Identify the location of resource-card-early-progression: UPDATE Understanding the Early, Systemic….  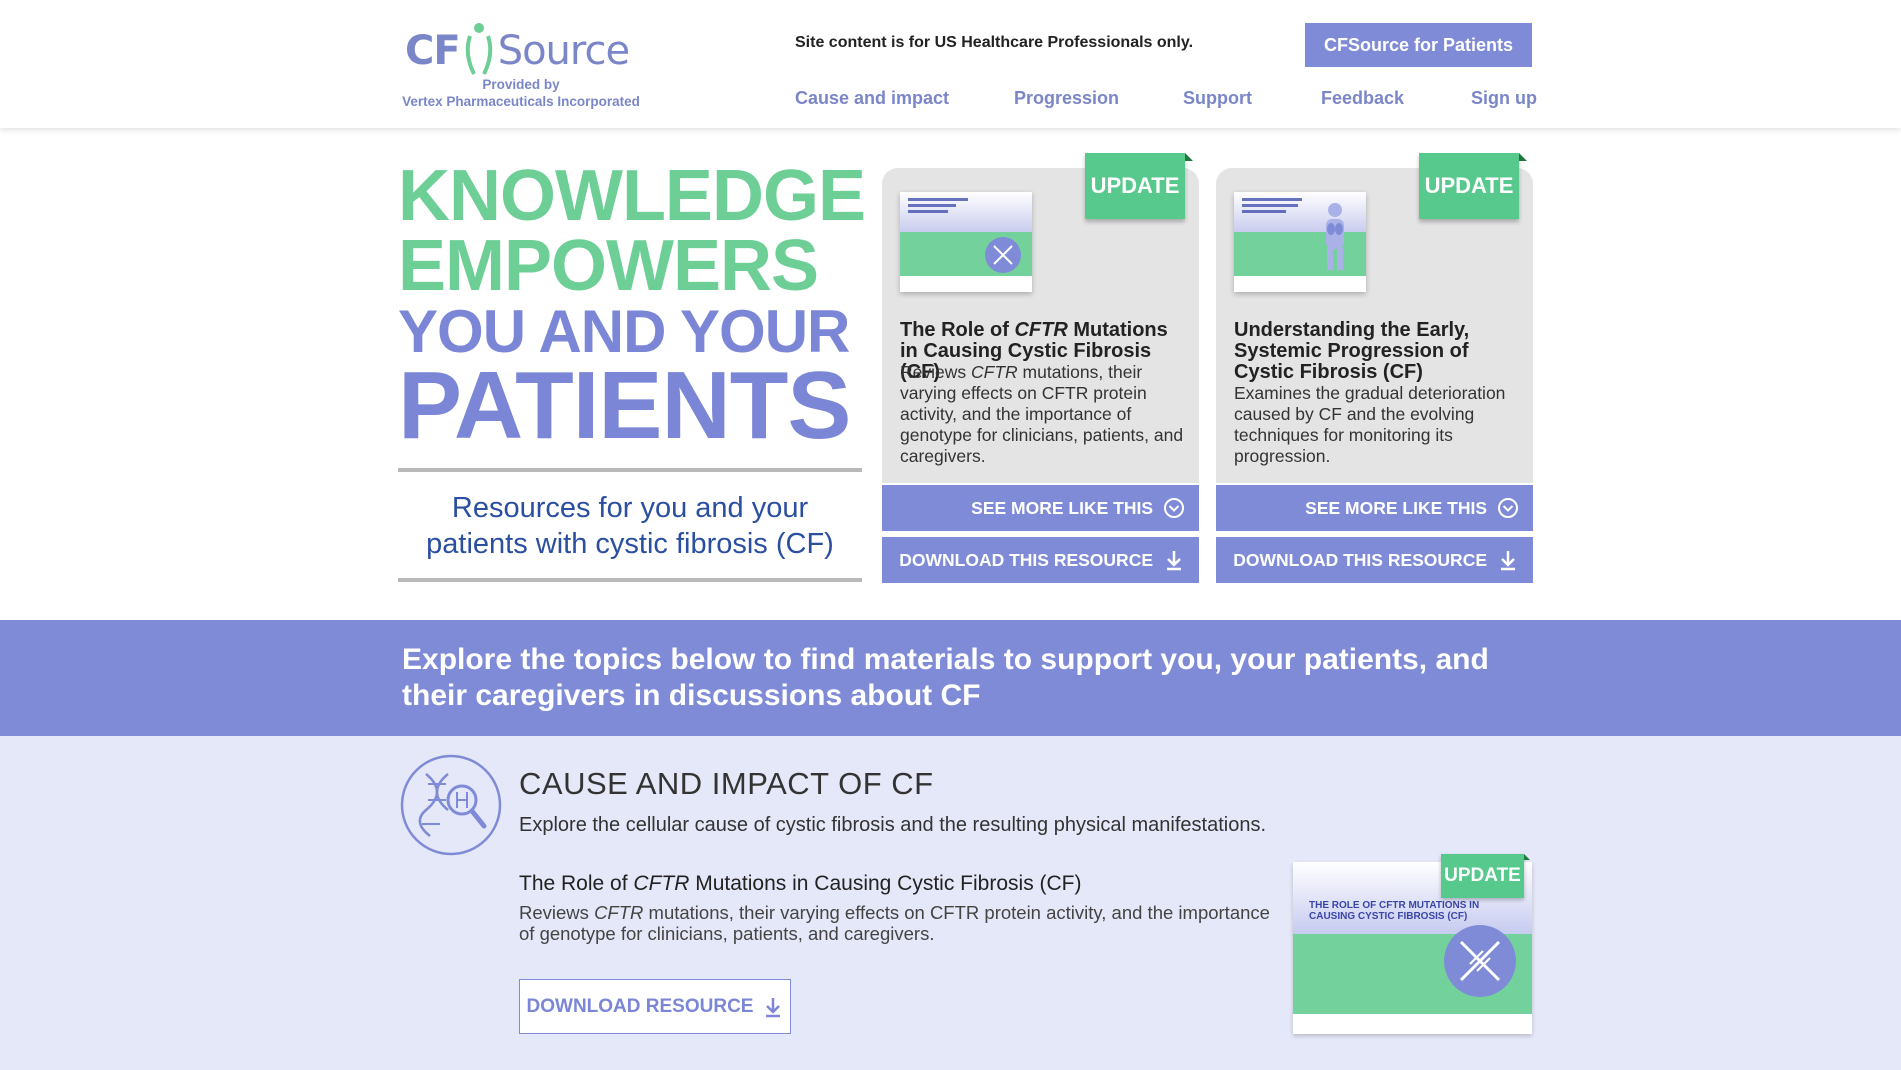
(1374, 318).